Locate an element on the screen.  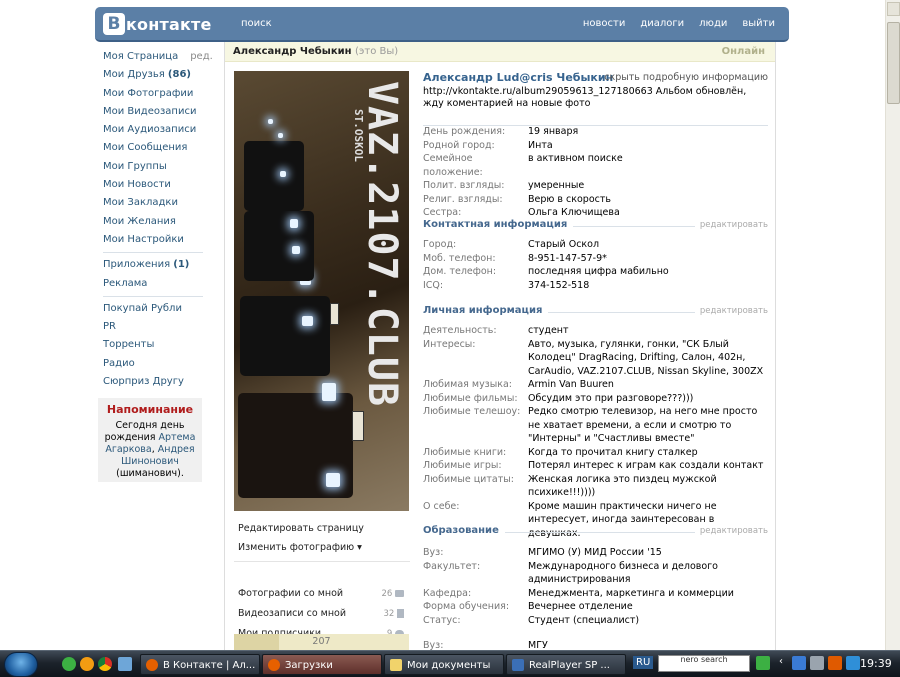
profile-bar-name-text: Александр Чебыкин is located at coordinates (292, 51).